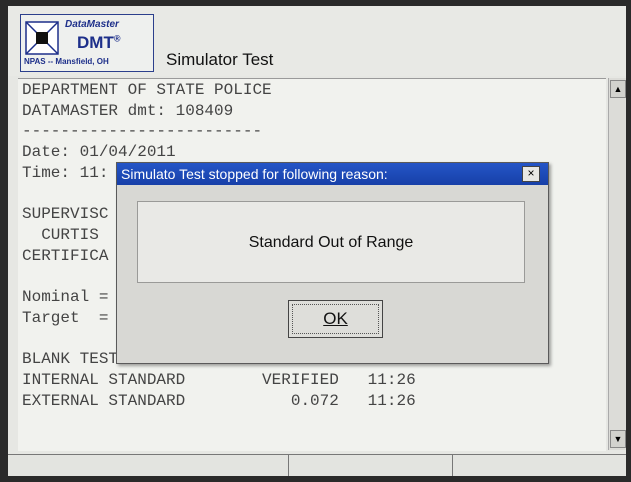 This screenshot has width=631, height=482. I want to click on report-line: INTERNAL STANDARD VERIFIED 11:26, so click(219, 379).